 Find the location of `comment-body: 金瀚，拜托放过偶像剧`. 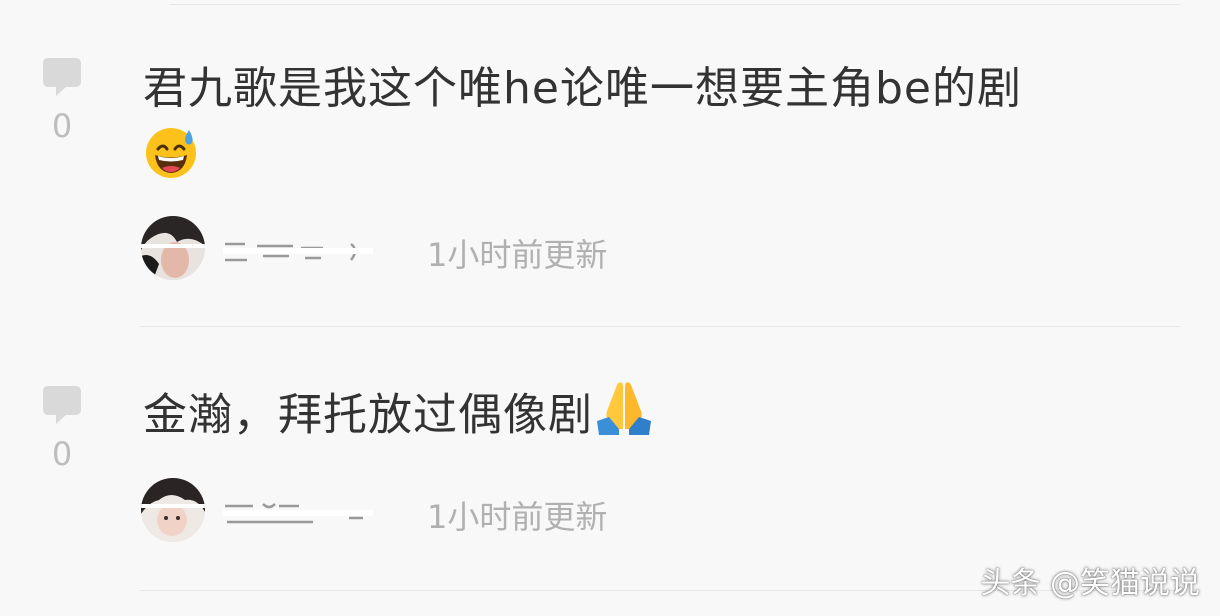

comment-body: 金瀚，拜托放过偶像剧 is located at coordinates (368, 415).